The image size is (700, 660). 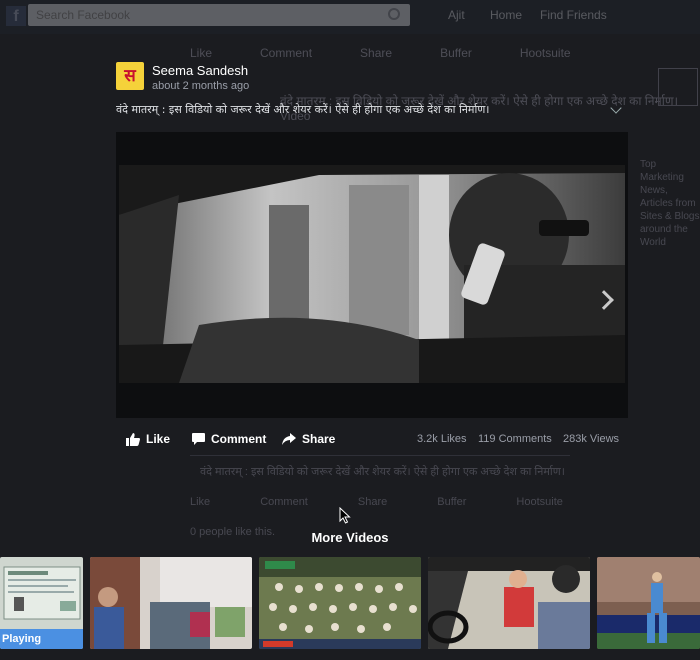 I want to click on avatar: स, so click(x=130, y=76).